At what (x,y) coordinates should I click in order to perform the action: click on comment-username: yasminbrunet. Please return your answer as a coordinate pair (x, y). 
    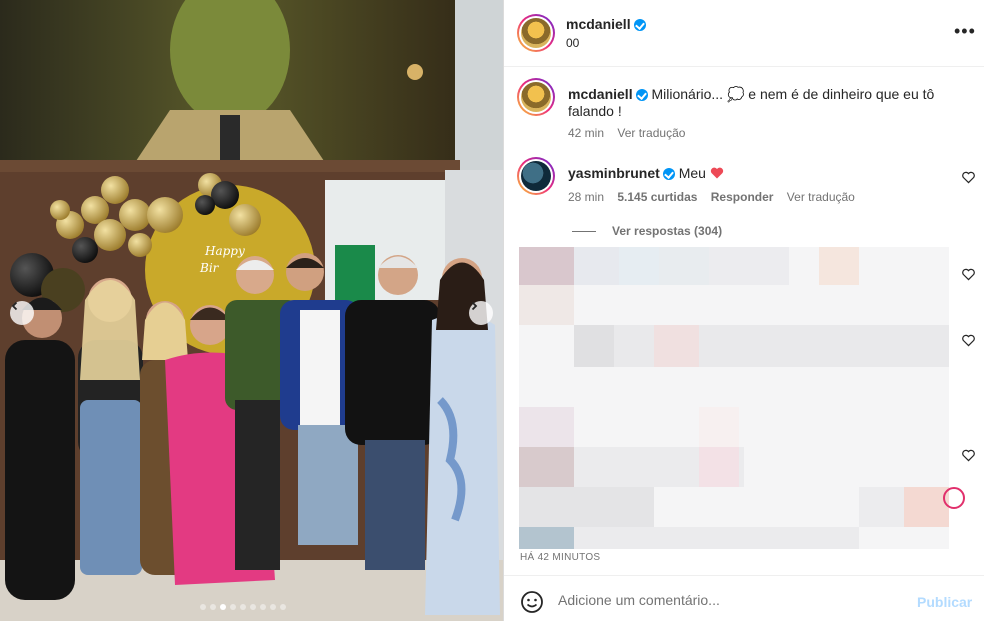
    Looking at the image, I should click on (614, 173).